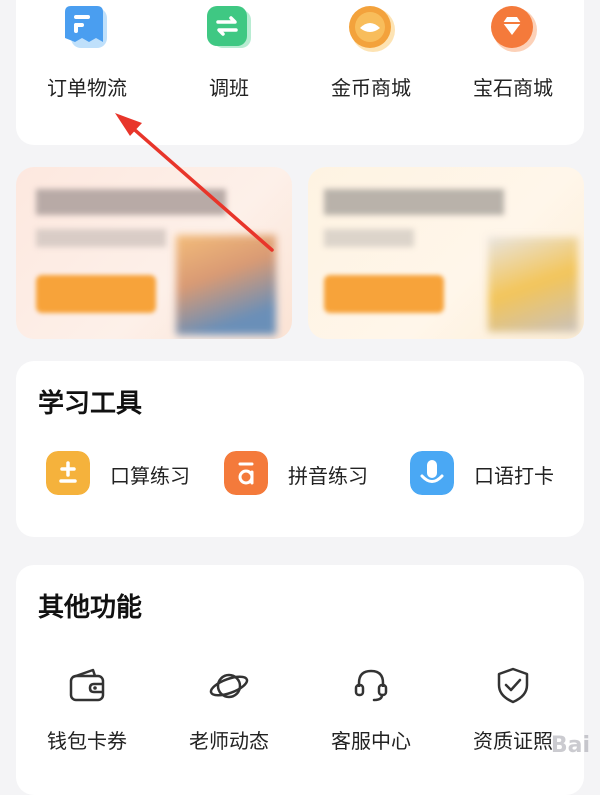  What do you see at coordinates (513, 88) in the screenshot?
I see `gem-mall-label: 宝石商城` at bounding box center [513, 88].